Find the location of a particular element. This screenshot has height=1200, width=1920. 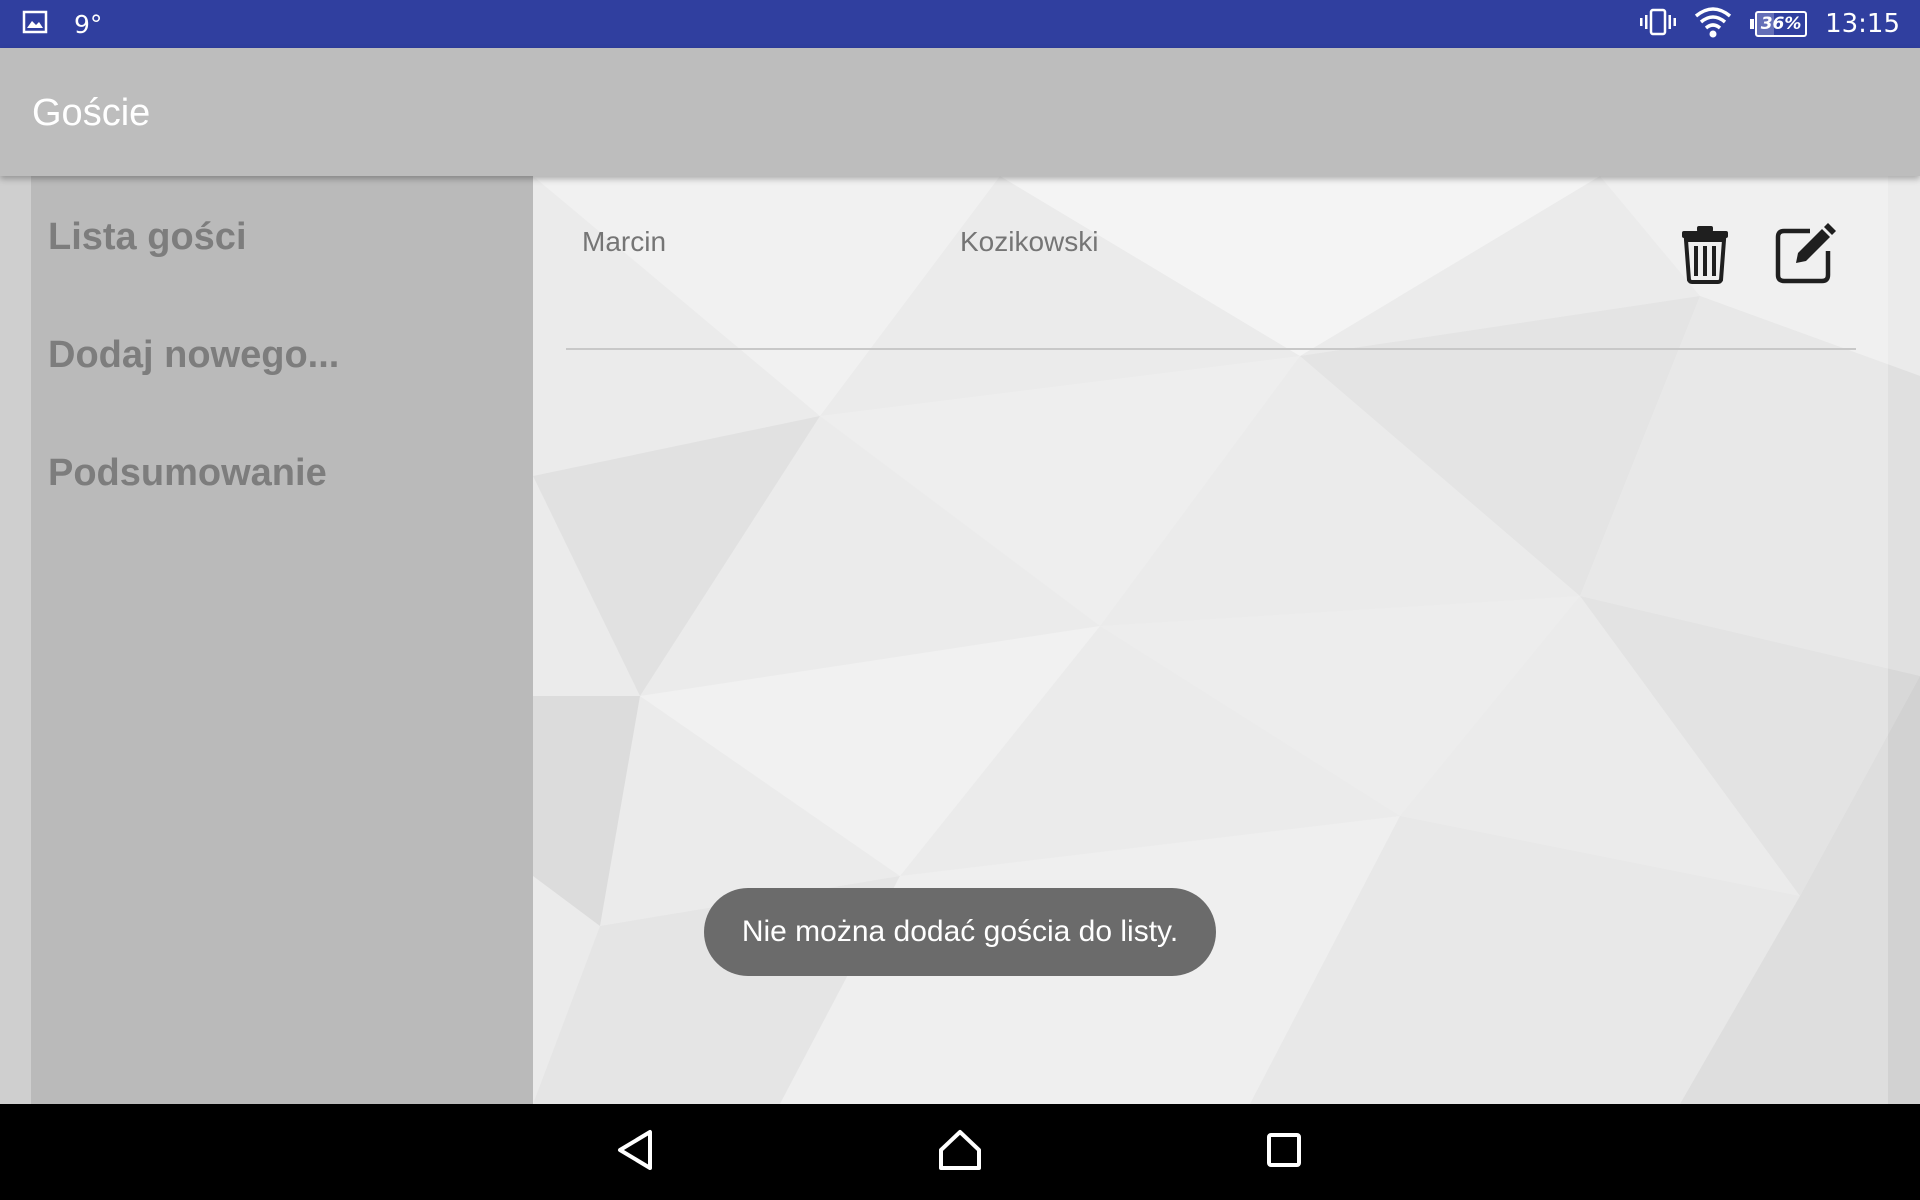

navigation-bar is located at coordinates (960, 1152).